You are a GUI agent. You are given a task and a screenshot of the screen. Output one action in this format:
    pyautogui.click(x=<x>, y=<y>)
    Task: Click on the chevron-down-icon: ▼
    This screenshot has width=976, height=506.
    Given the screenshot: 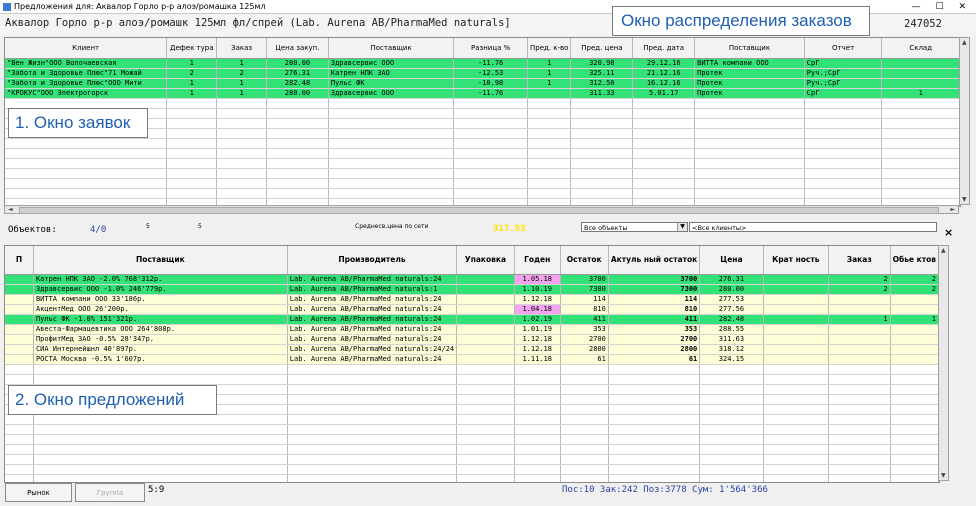 What is the action you would take?
    pyautogui.click(x=682, y=227)
    